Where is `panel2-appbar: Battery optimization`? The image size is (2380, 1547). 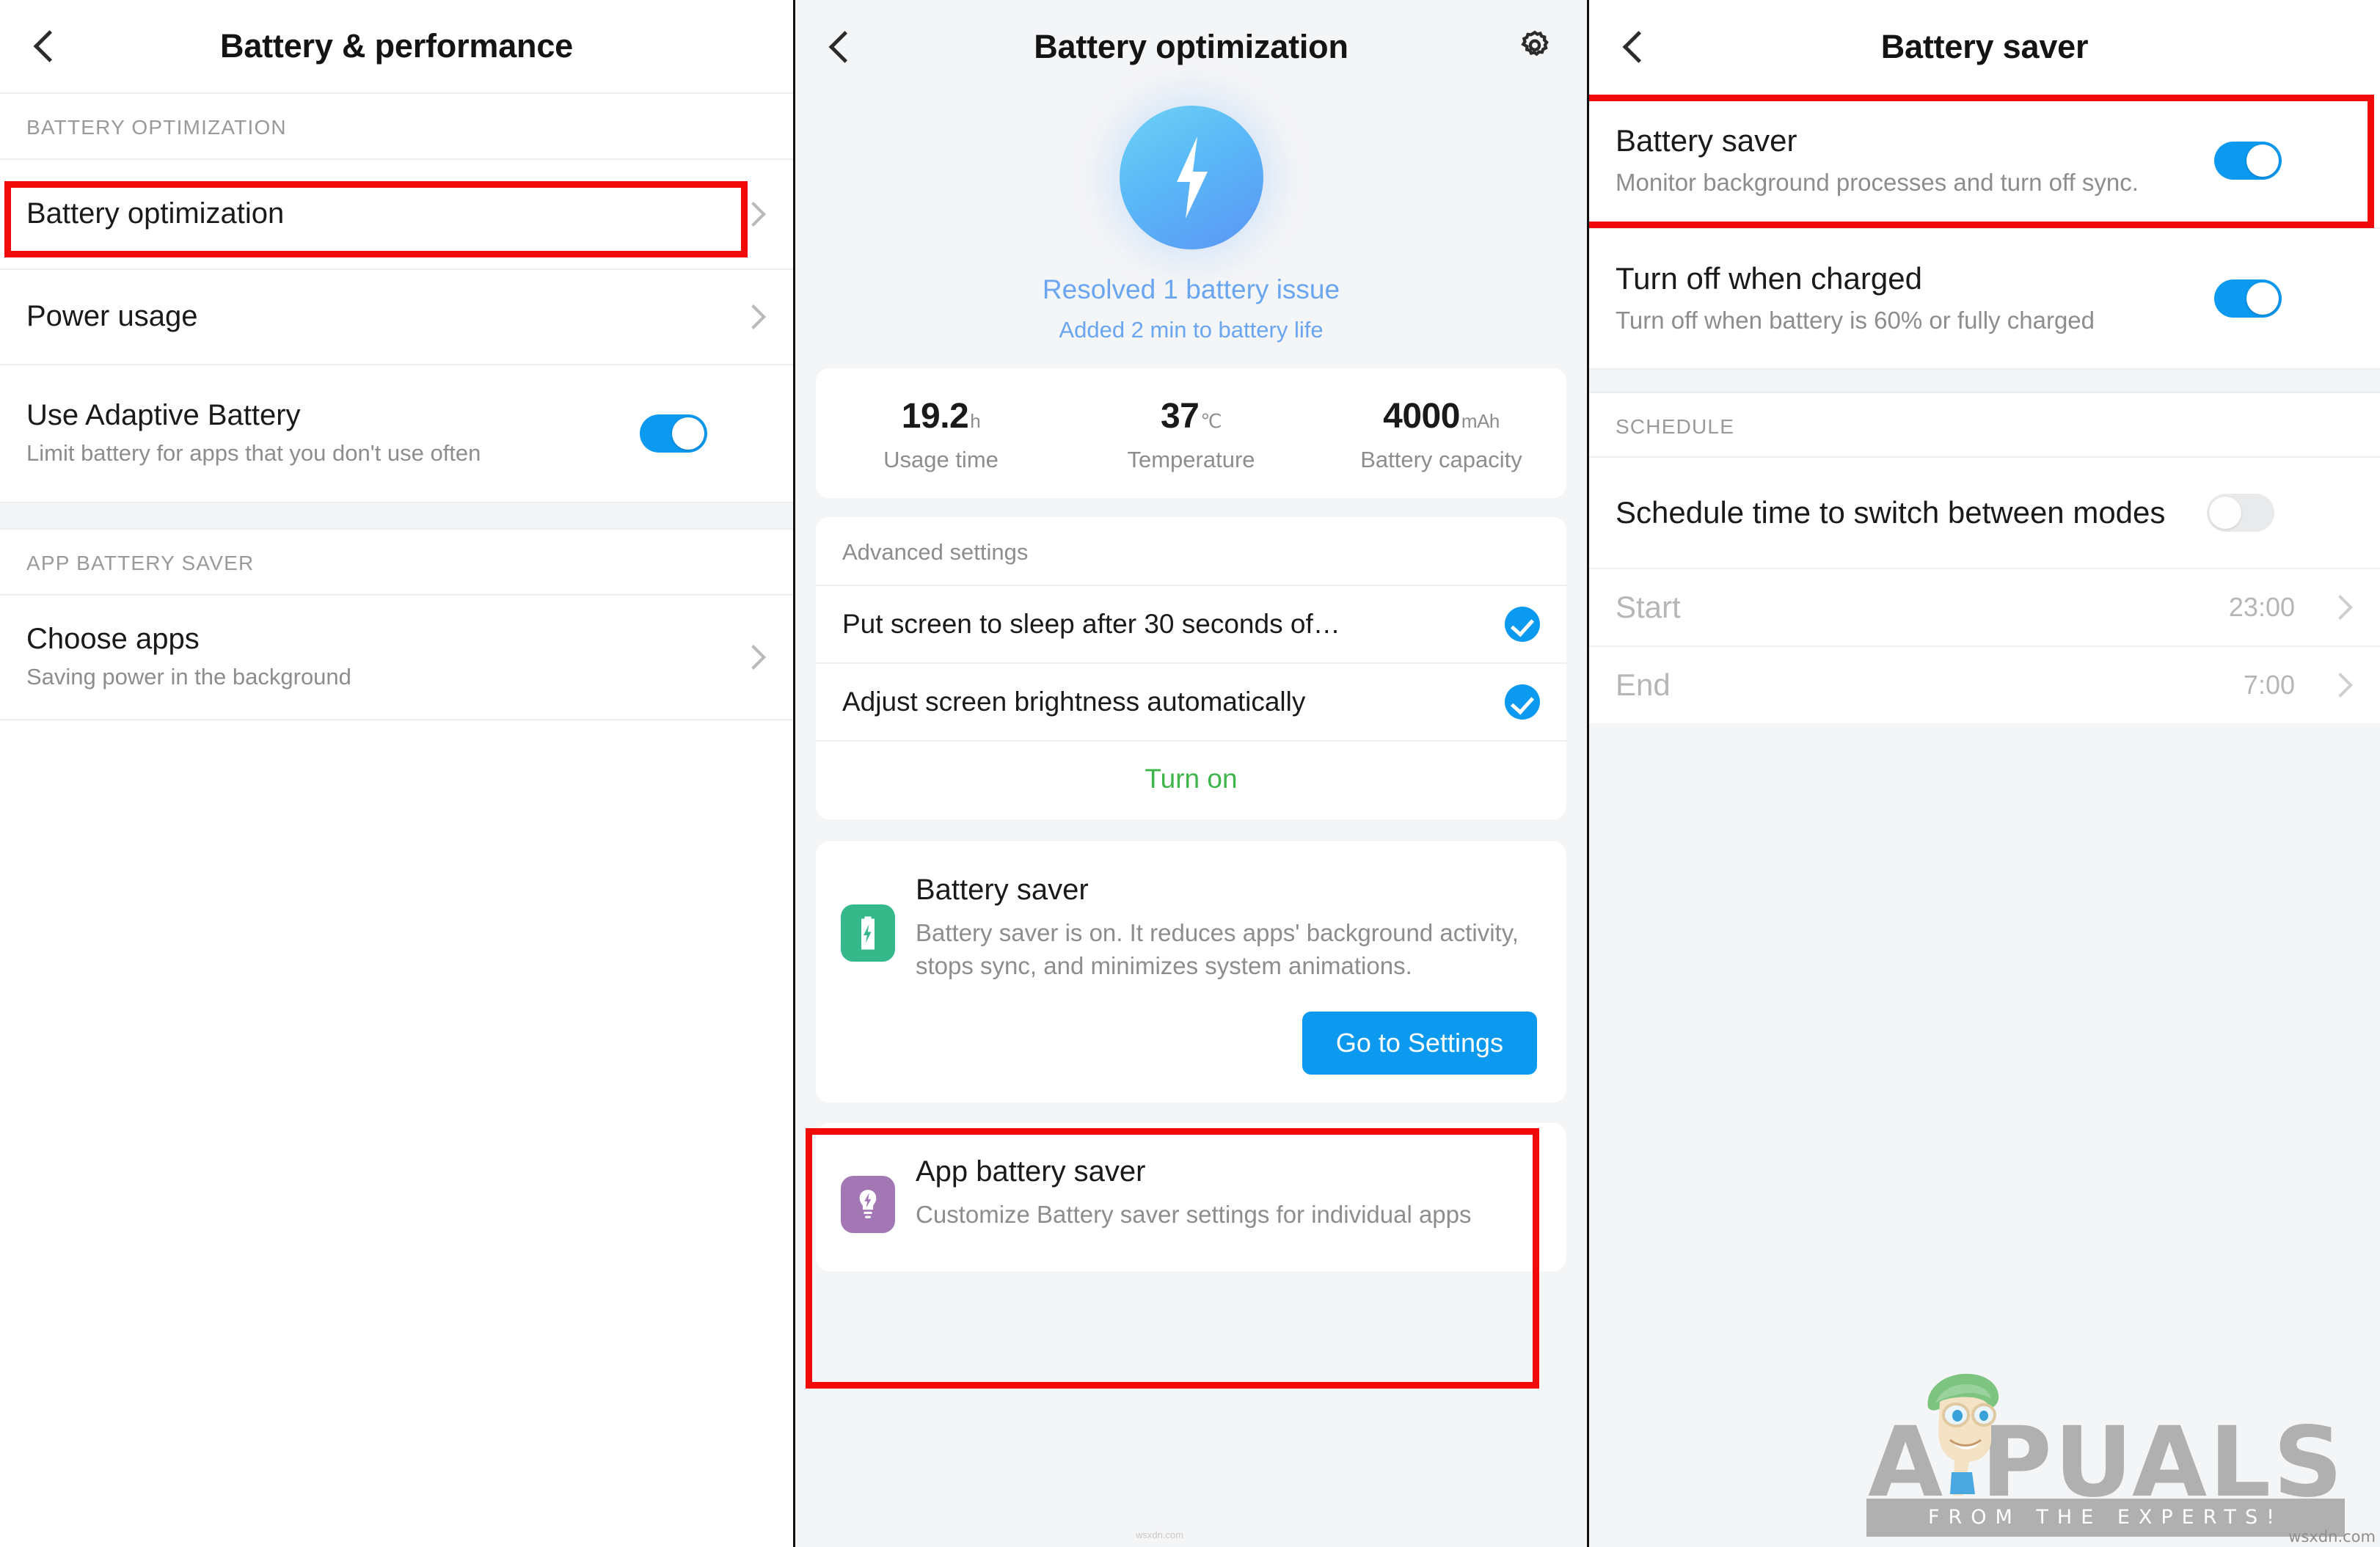 panel2-appbar: Battery optimization is located at coordinates (1191, 47).